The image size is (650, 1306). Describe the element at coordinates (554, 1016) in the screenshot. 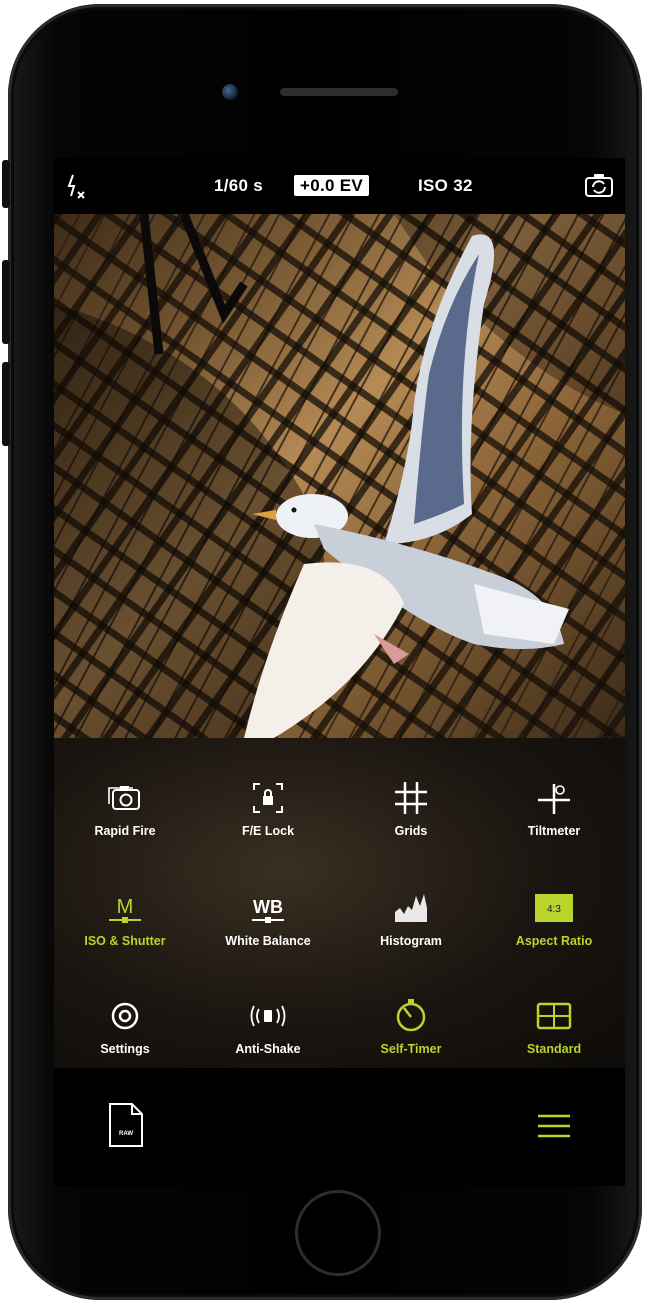

I see `standard-layout-icon` at that location.